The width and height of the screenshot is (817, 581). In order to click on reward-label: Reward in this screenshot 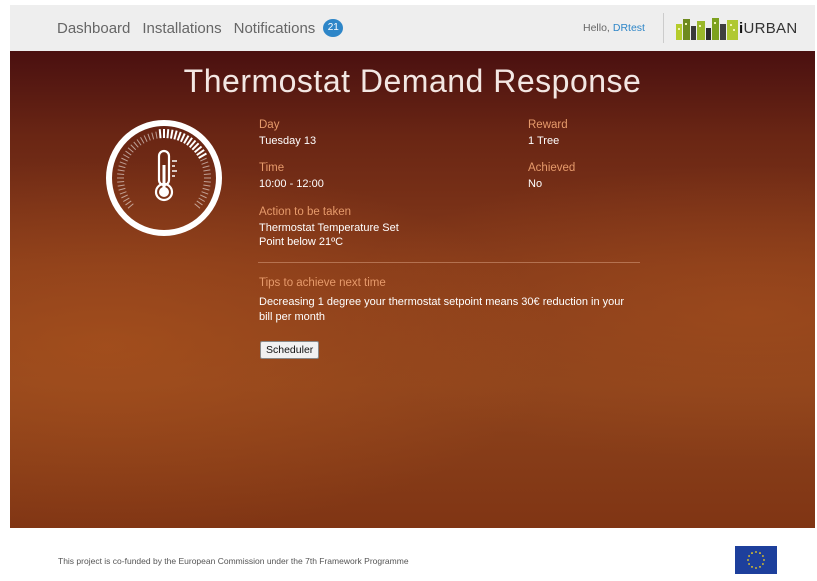, I will do `click(548, 125)`.